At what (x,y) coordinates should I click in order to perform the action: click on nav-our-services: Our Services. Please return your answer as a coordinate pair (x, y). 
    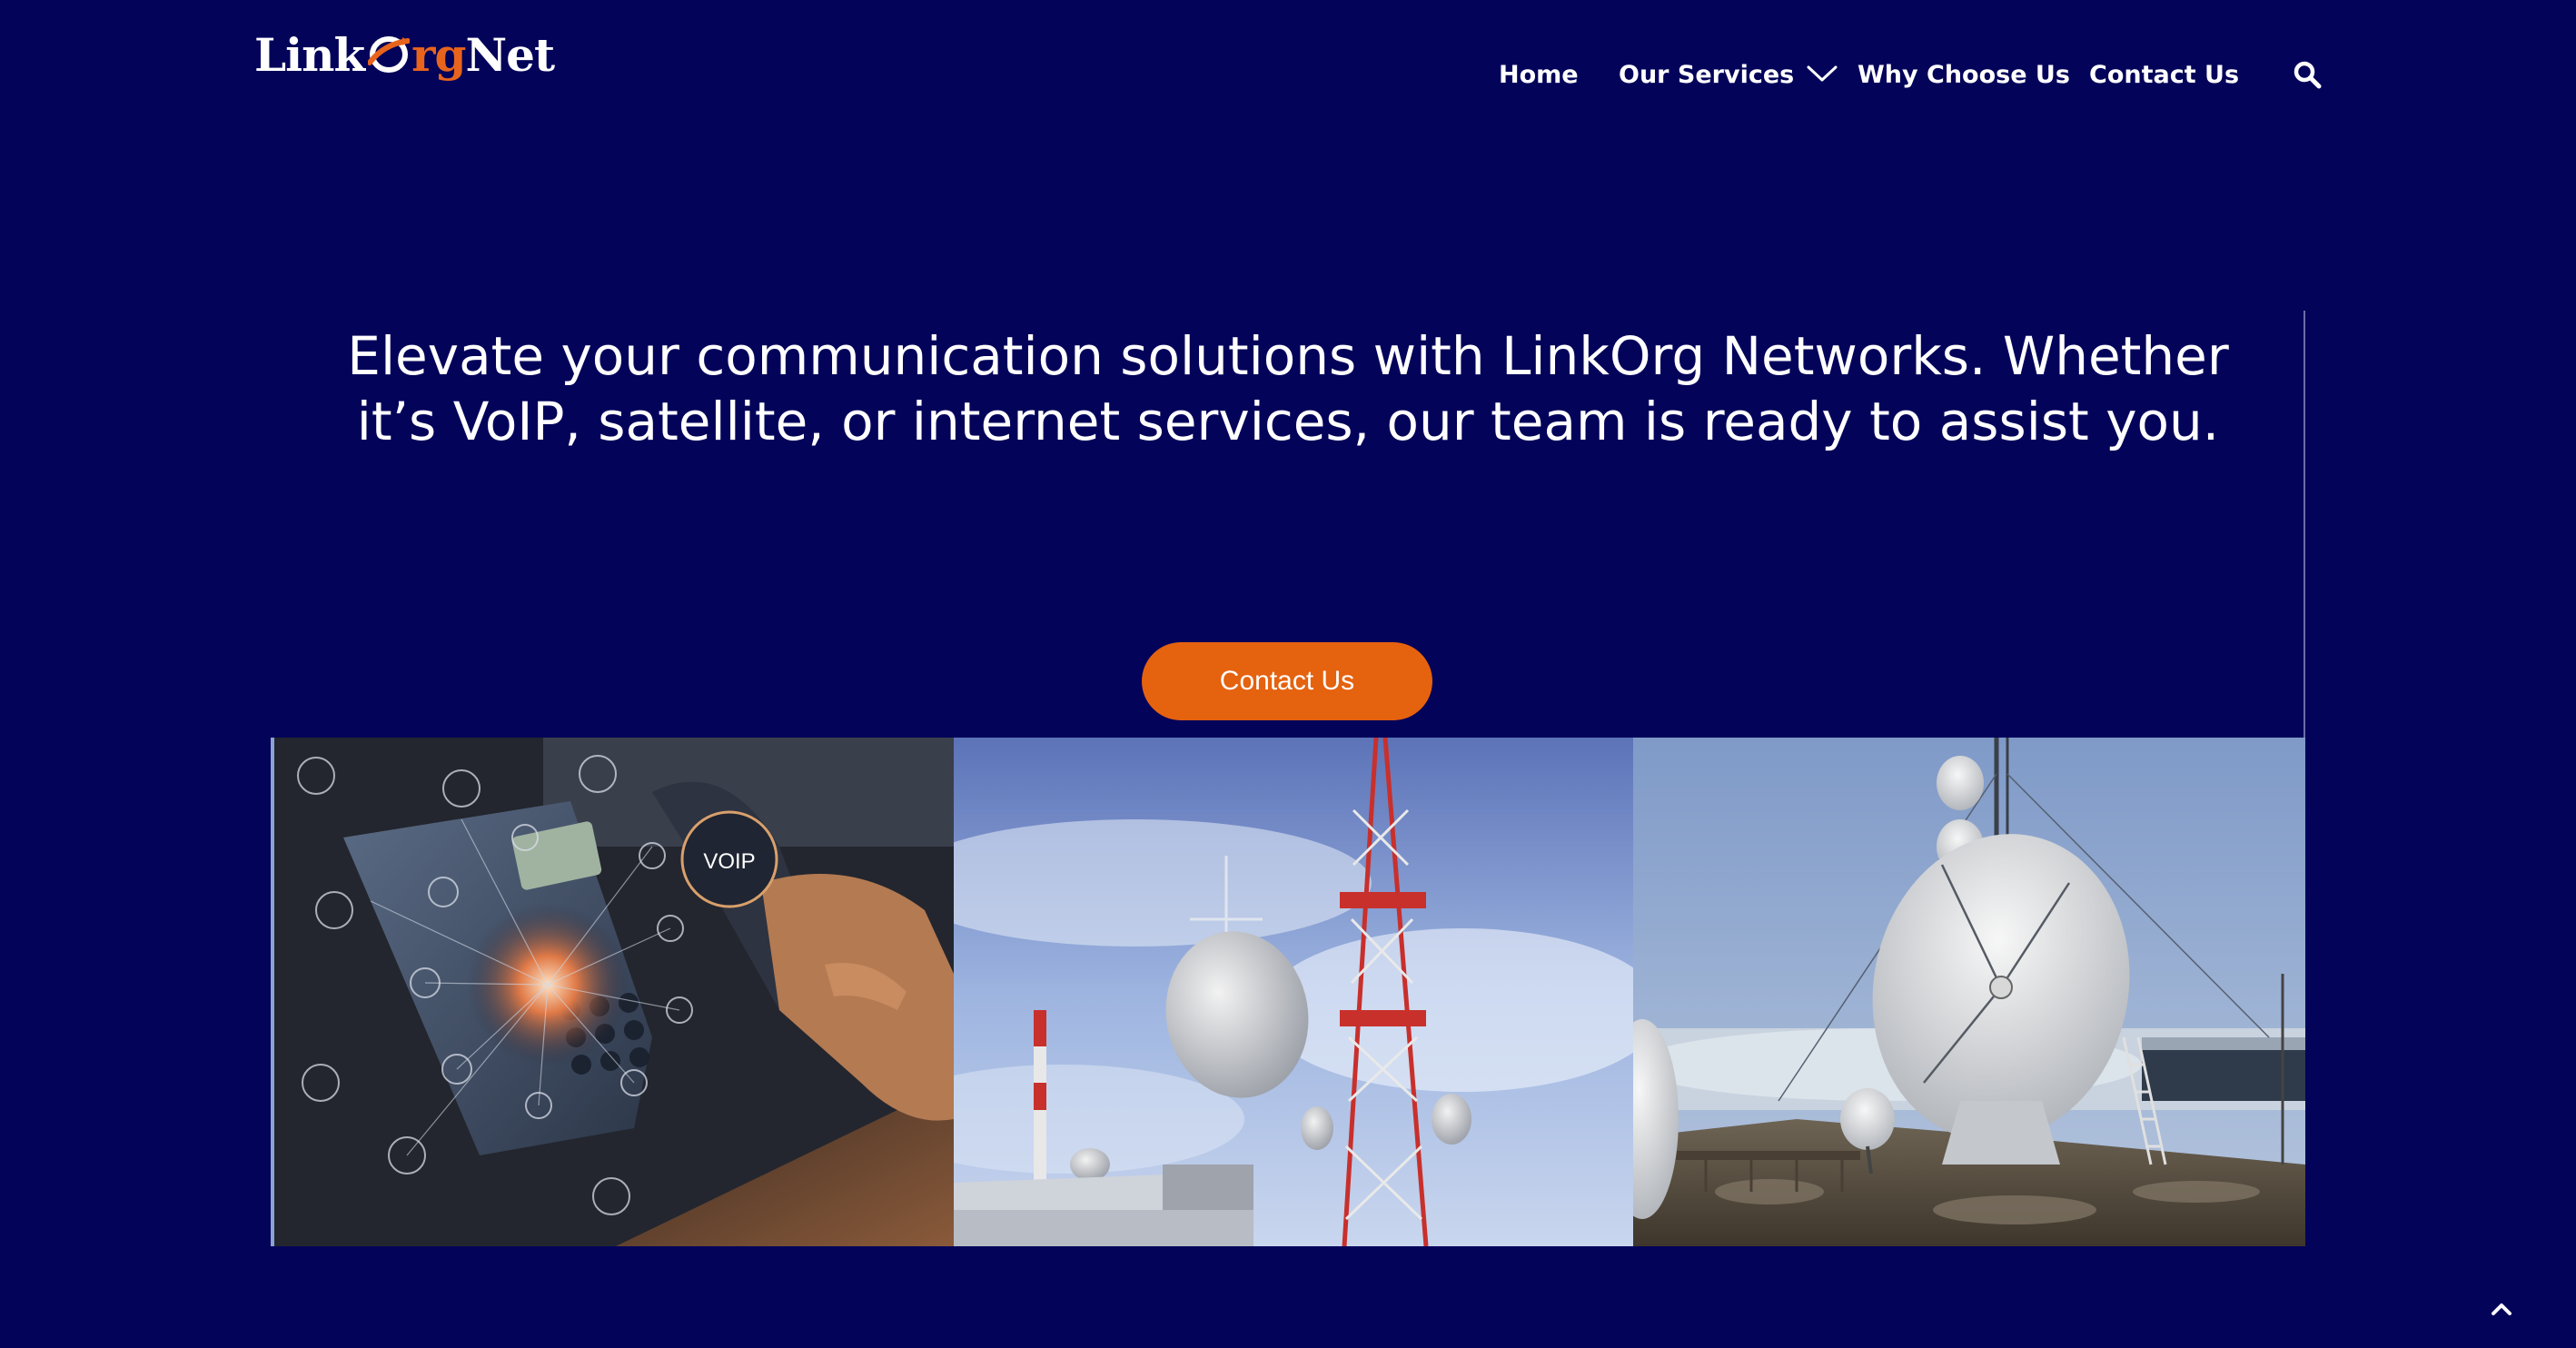
    Looking at the image, I should click on (1728, 74).